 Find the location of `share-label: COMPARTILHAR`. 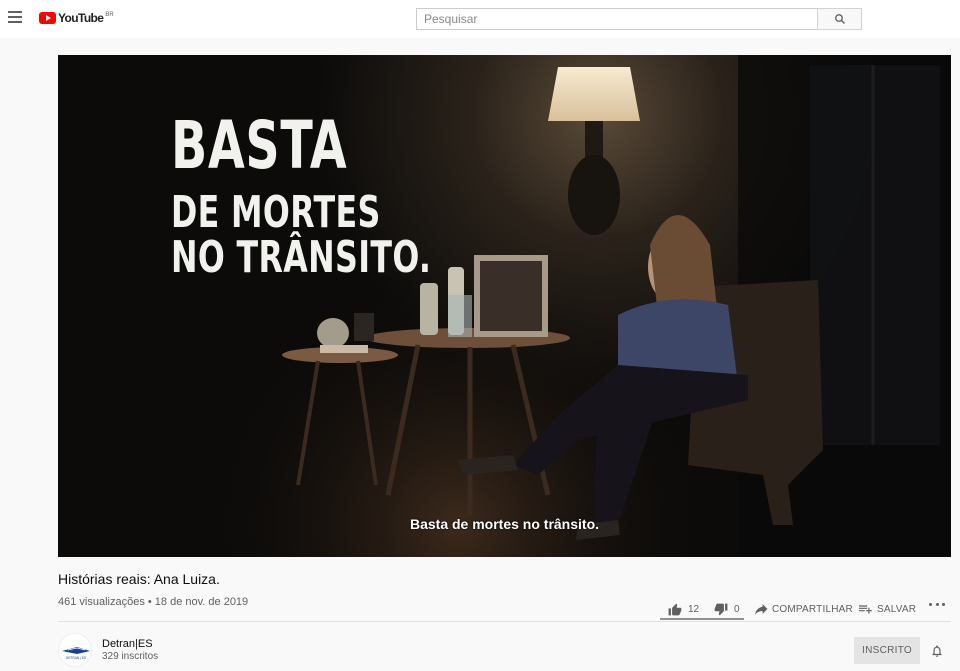

share-label: COMPARTILHAR is located at coordinates (812, 609).